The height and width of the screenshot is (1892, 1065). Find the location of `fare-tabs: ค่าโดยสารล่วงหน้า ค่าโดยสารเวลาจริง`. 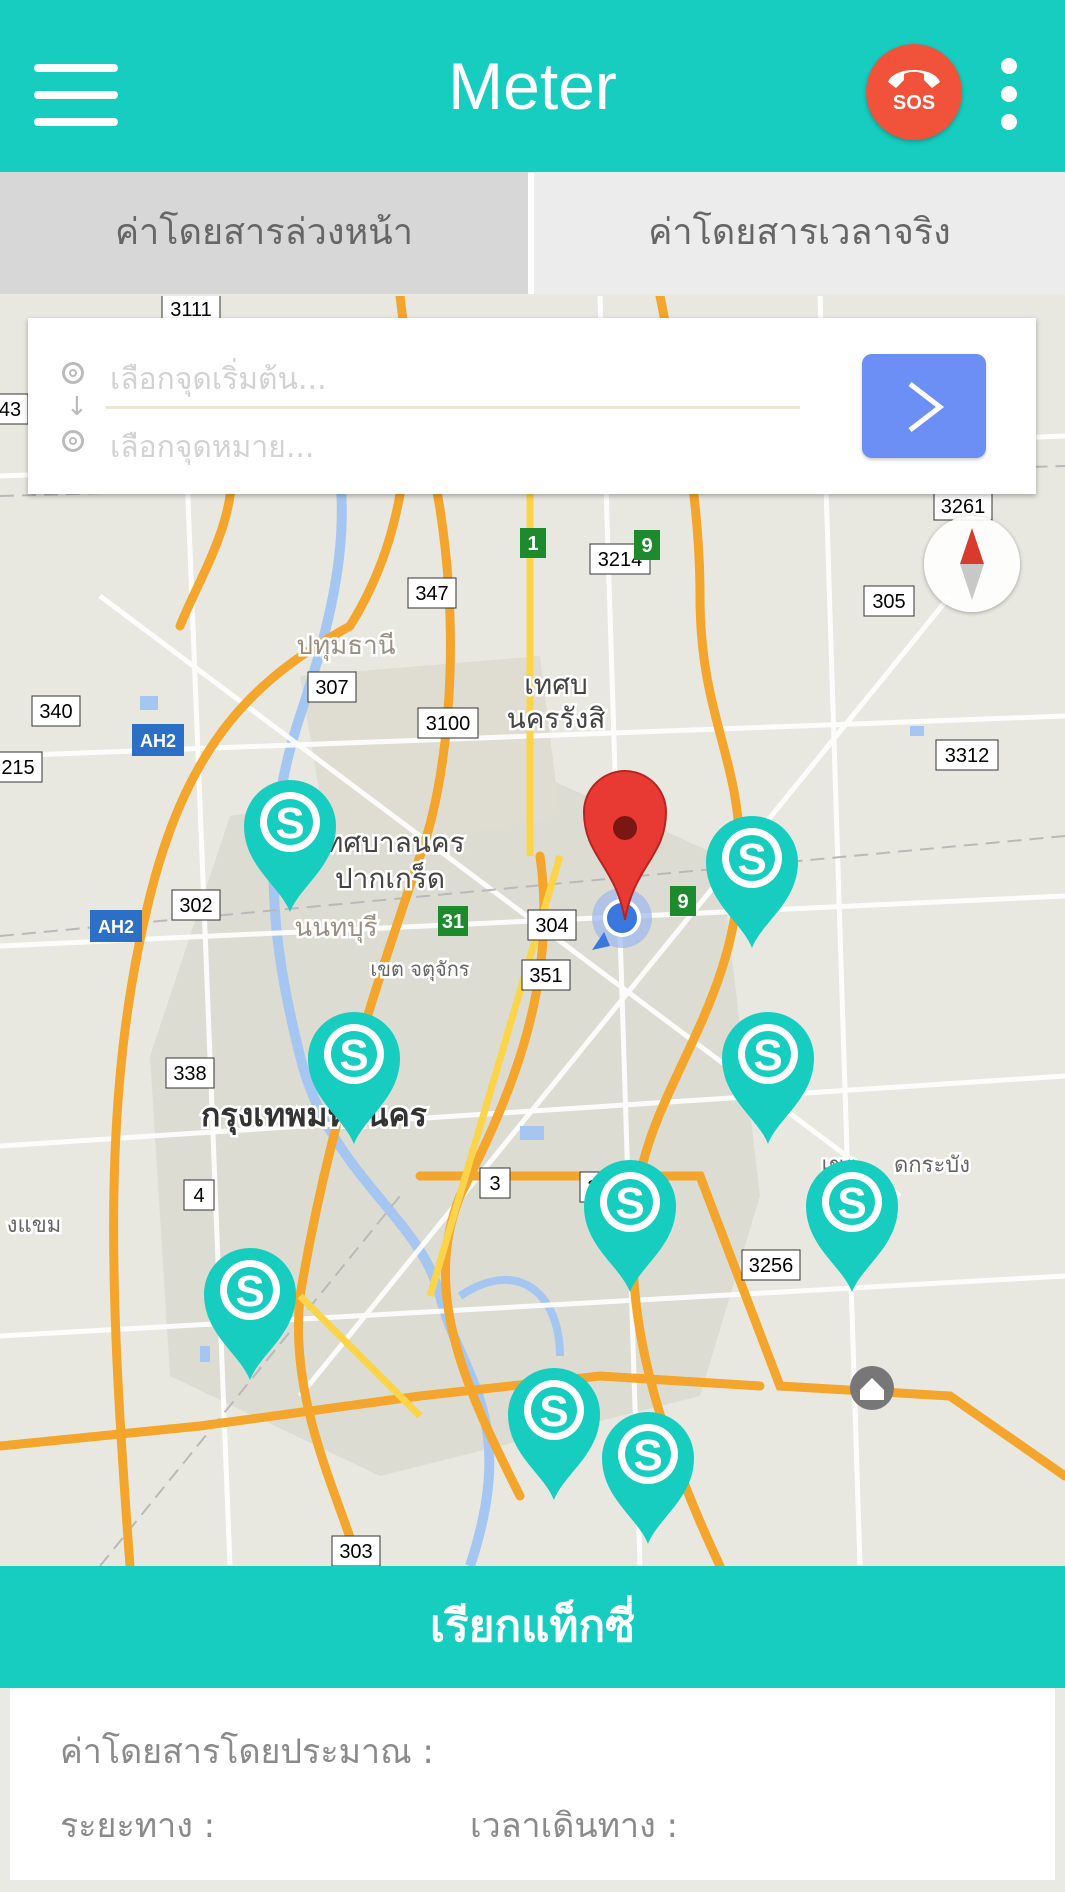

fare-tabs: ค่าโดยสารล่วงหน้า ค่าโดยสารเวลาจริง is located at coordinates (532, 234).